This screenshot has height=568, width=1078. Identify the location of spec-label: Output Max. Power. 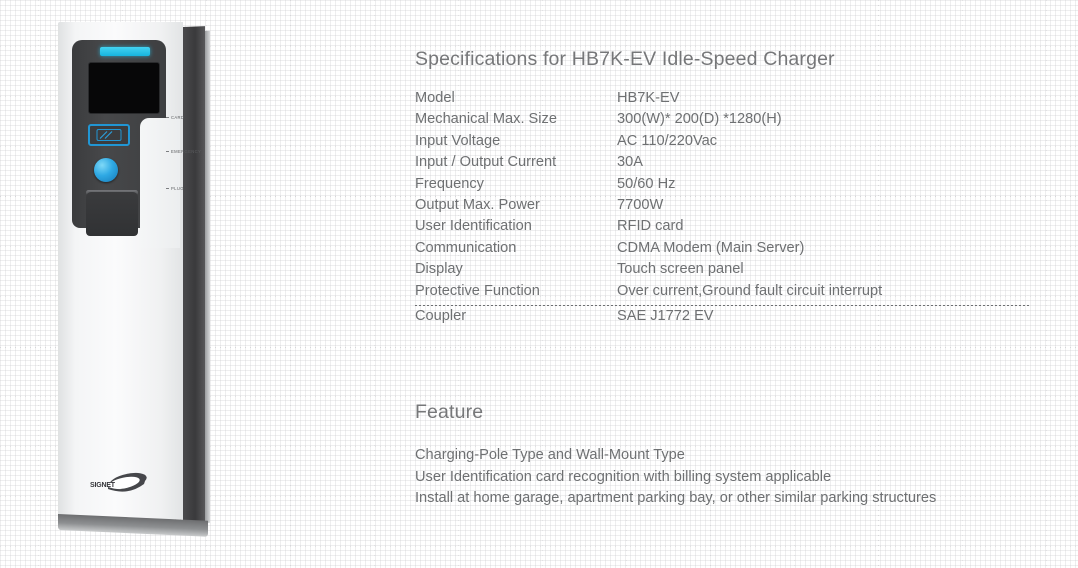
(477, 204).